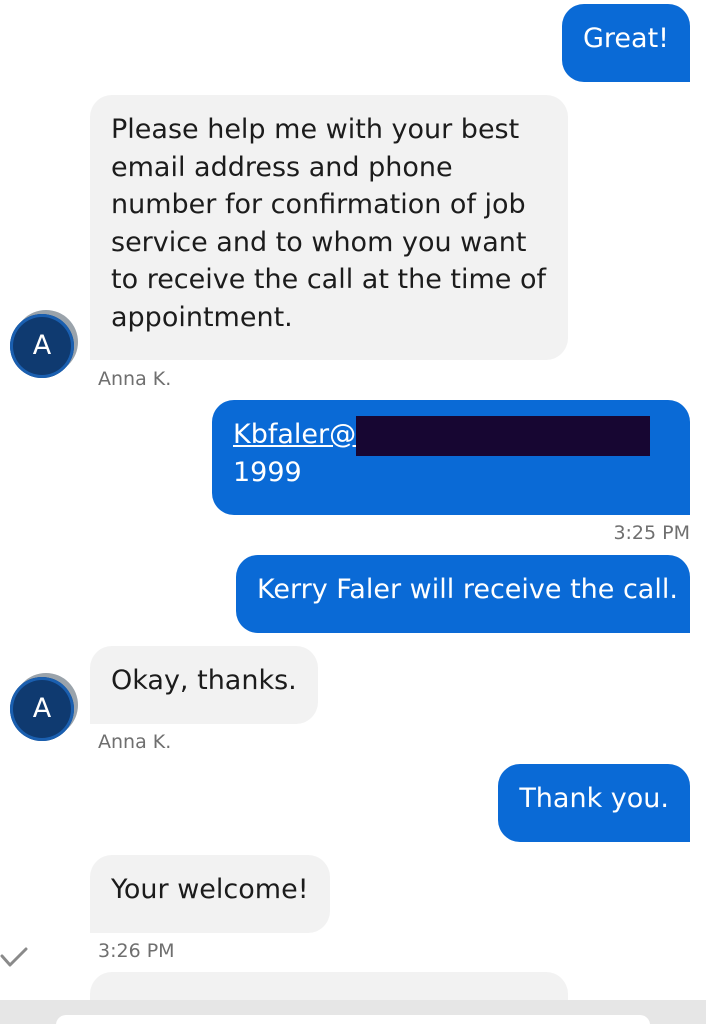 Image resolution: width=706 pixels, height=1024 pixels. I want to click on incoming-message-bubble: Okay, thanks., so click(204, 685).